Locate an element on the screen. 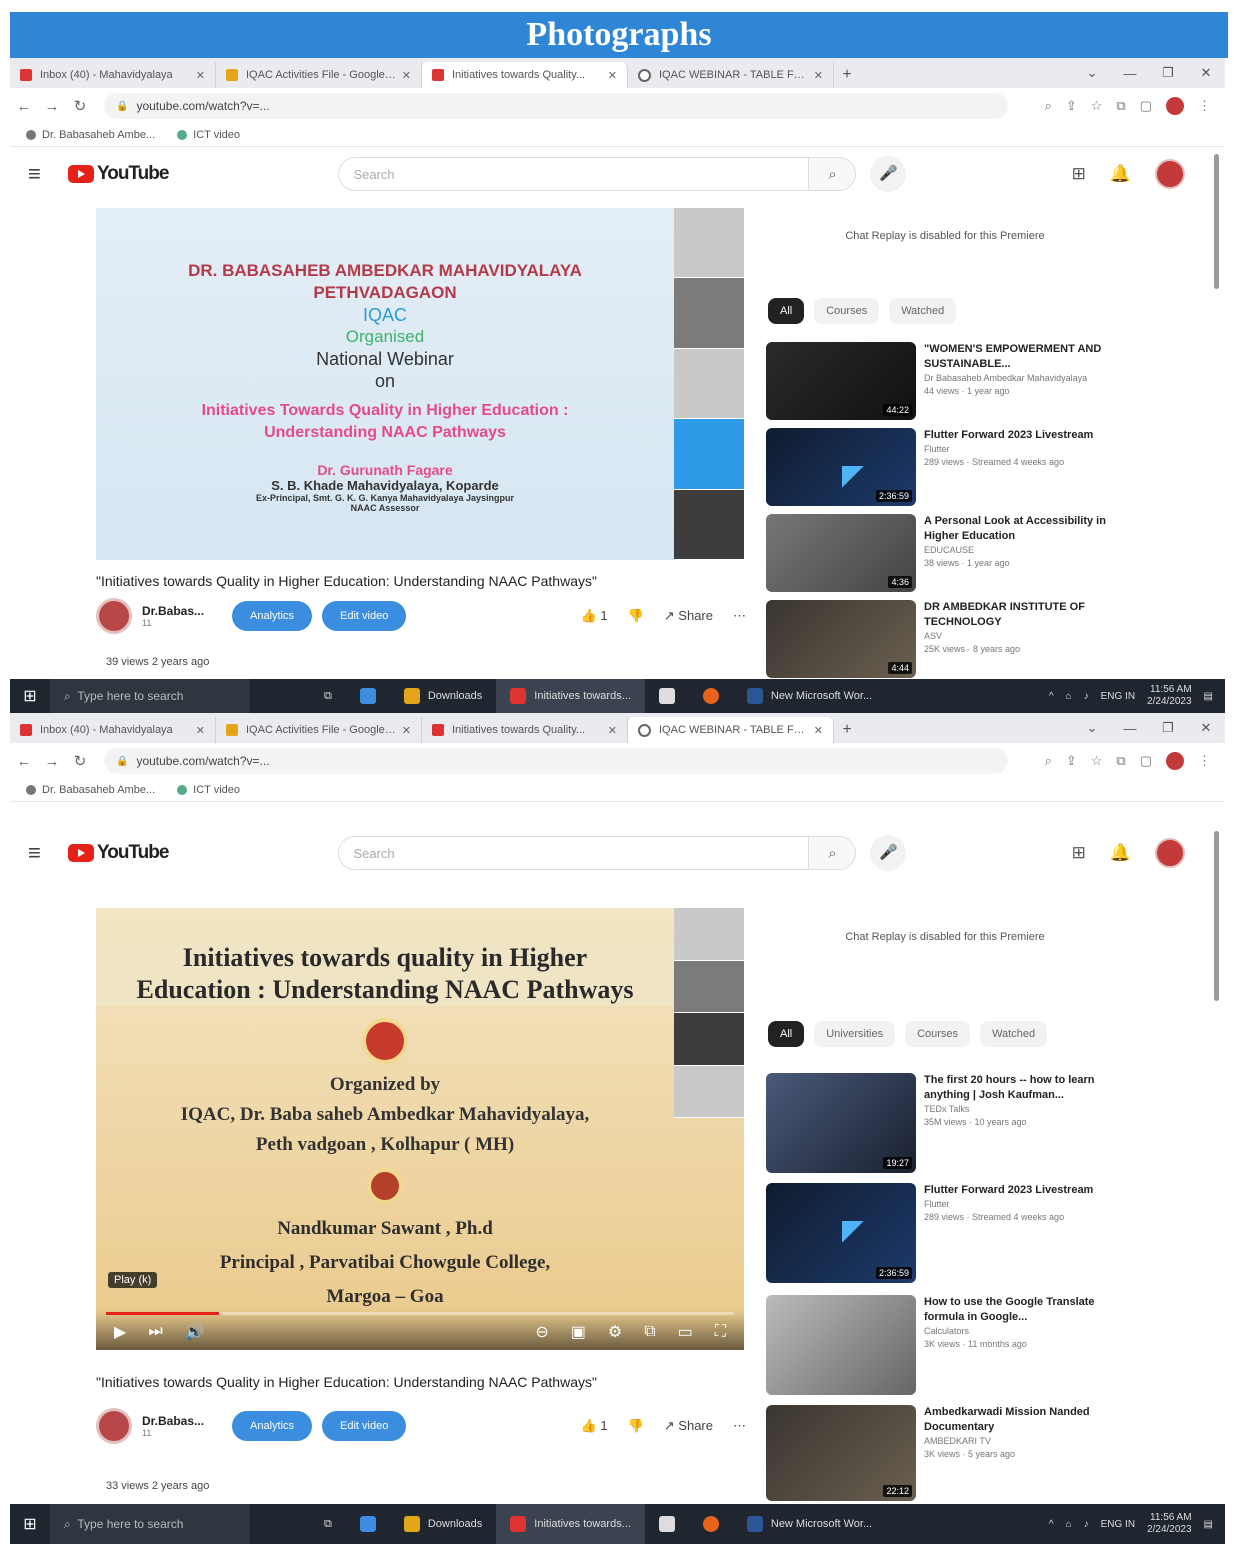 This screenshot has width=1234, height=1544. minimize-button: — is located at coordinates (1130, 73).